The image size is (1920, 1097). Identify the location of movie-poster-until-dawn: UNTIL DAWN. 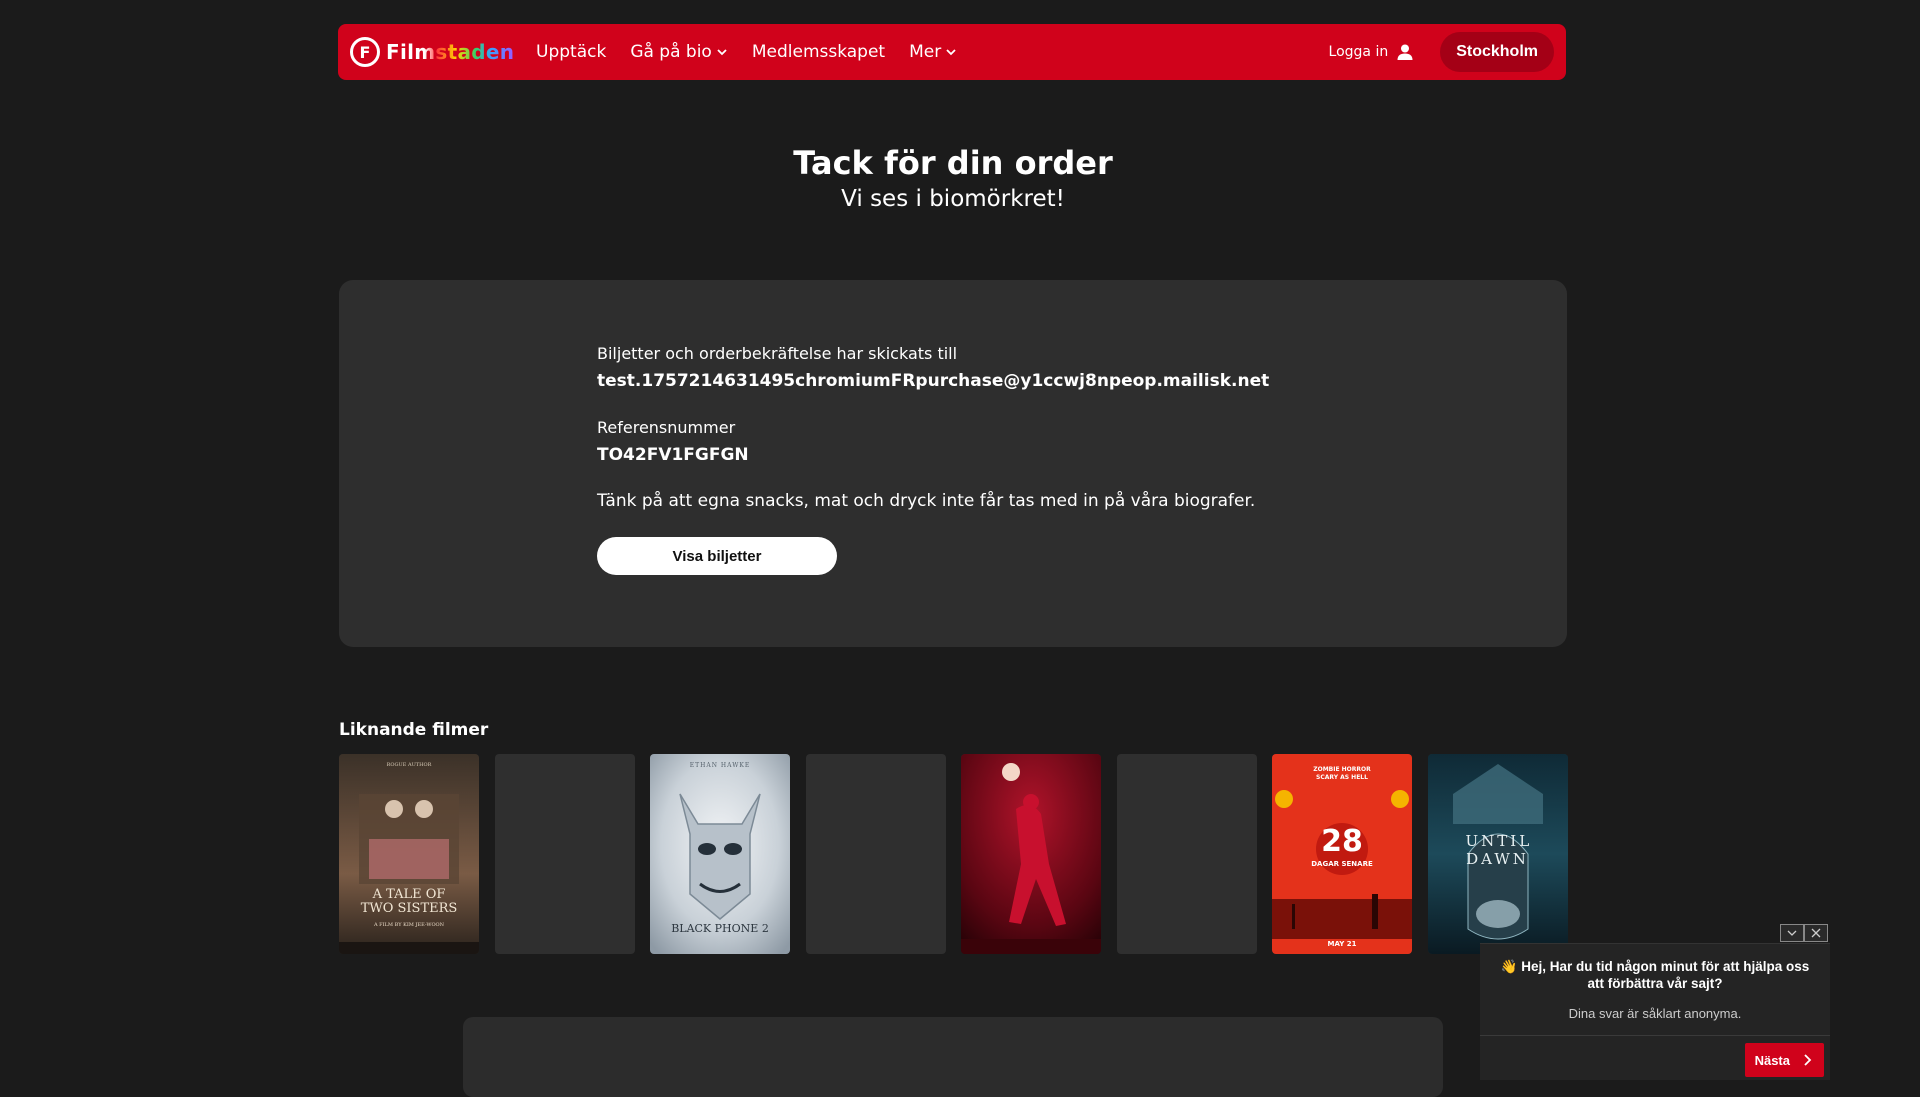
(1497, 854).